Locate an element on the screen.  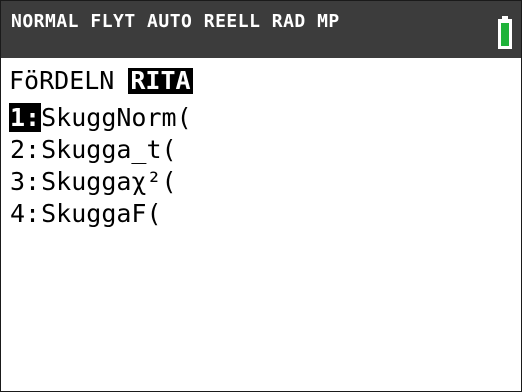
tab-rita: RITA is located at coordinates (160, 81).